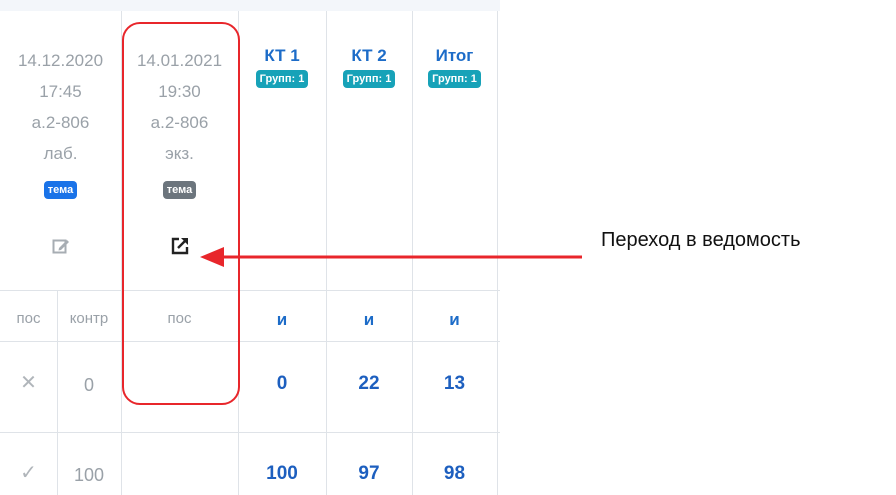  Describe the element at coordinates (701, 240) in the screenshot. I see `annotation-label: Переход в ведомость` at that location.